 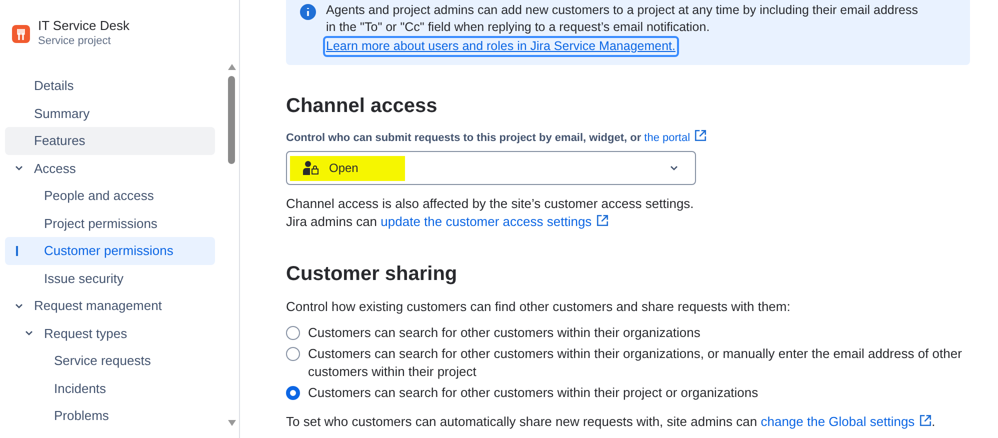 What do you see at coordinates (84, 26) in the screenshot?
I see `project-name: IT Service Desk` at bounding box center [84, 26].